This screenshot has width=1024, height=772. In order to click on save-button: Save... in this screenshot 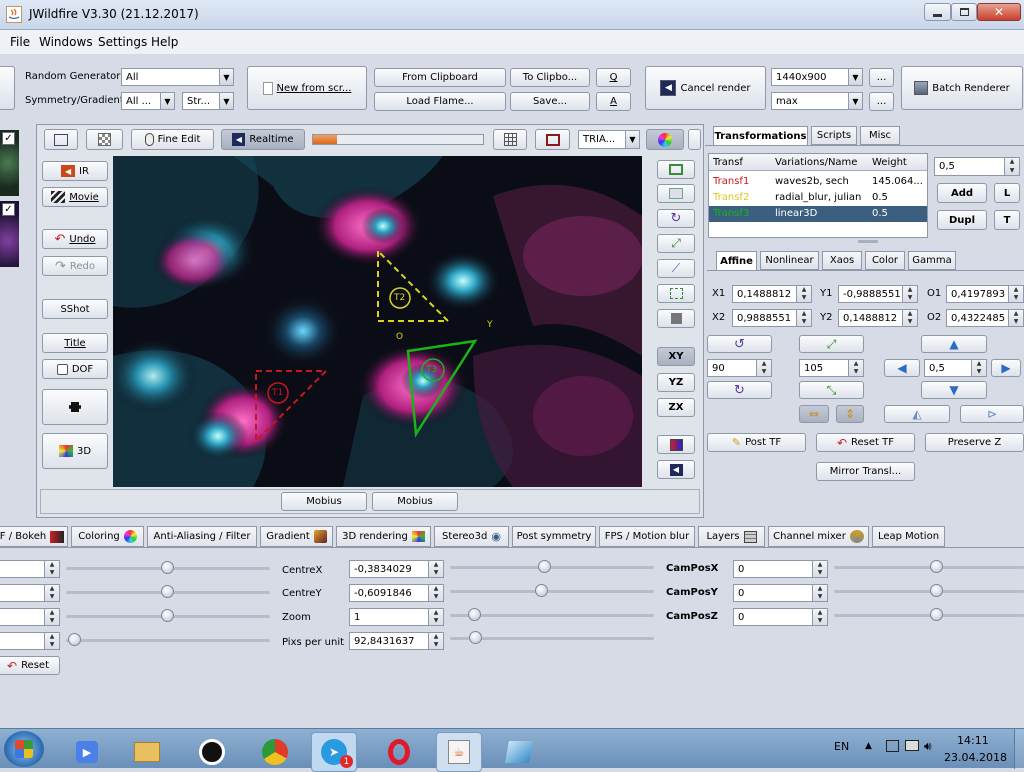, I will do `click(550, 101)`.